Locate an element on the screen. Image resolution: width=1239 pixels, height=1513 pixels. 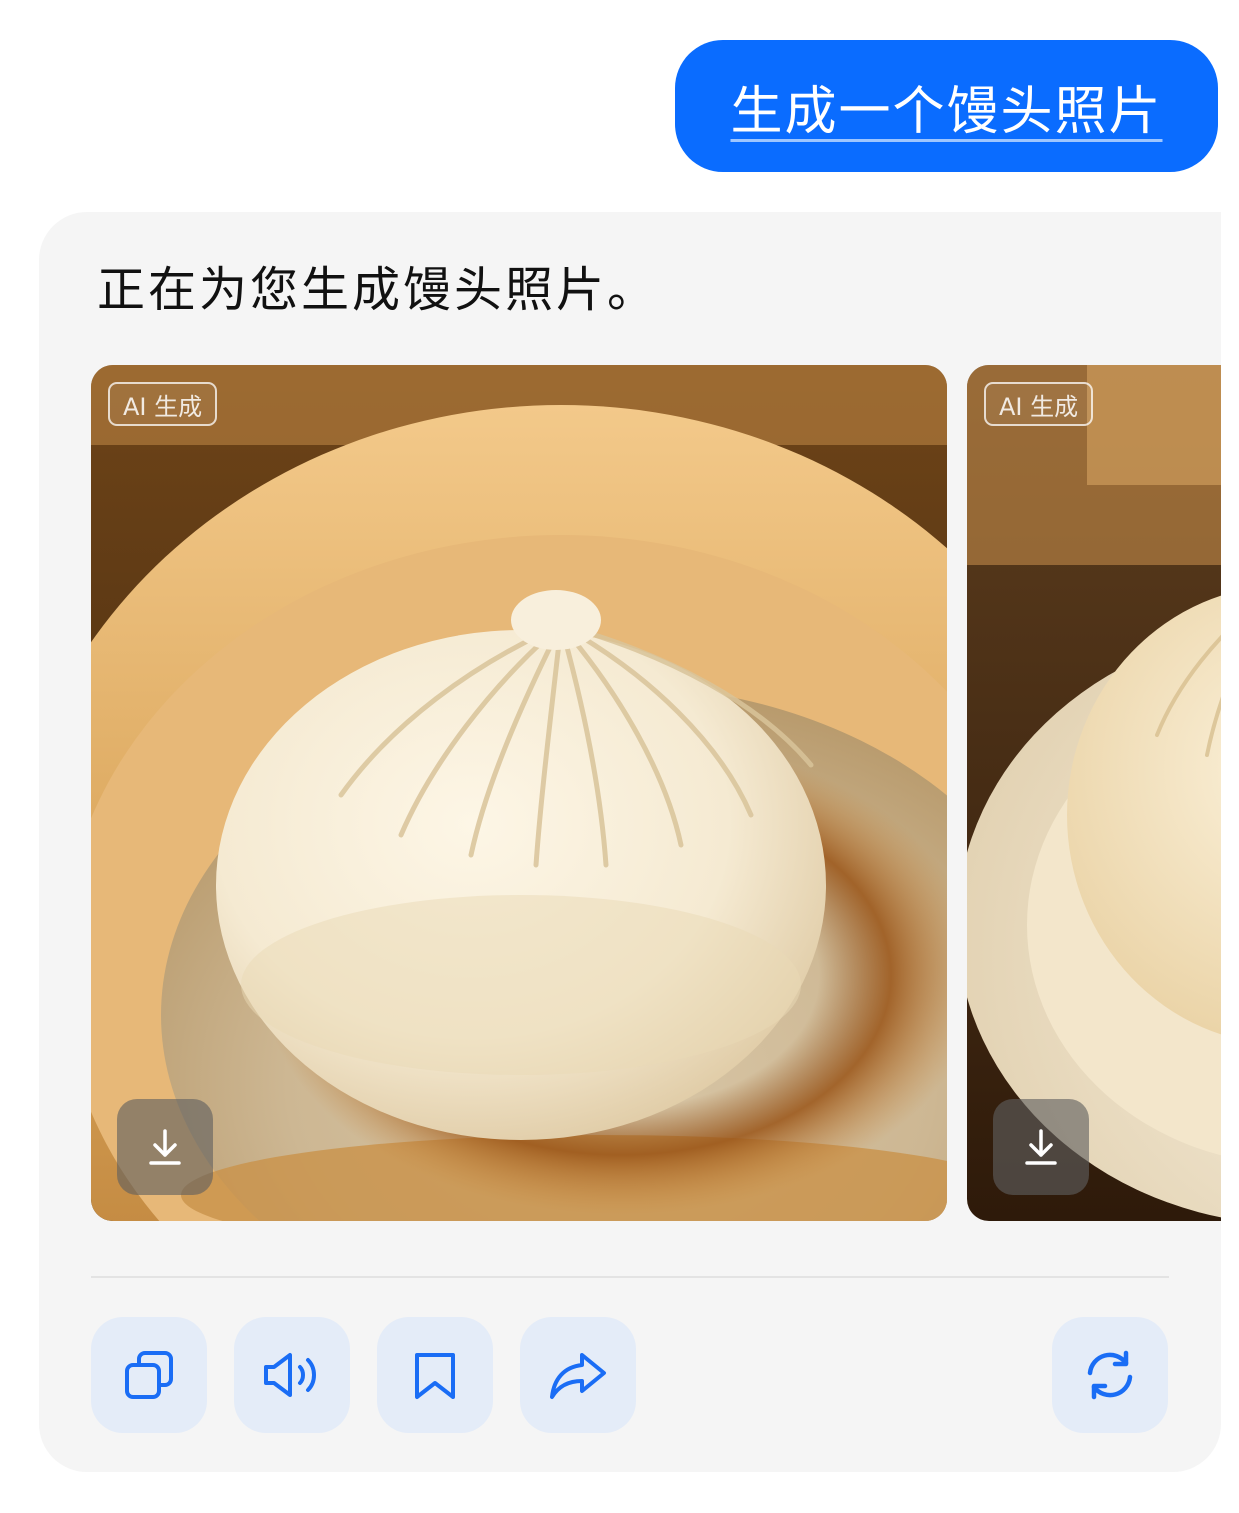
generated-image-2: AI 生成 is located at coordinates (1094, 793).